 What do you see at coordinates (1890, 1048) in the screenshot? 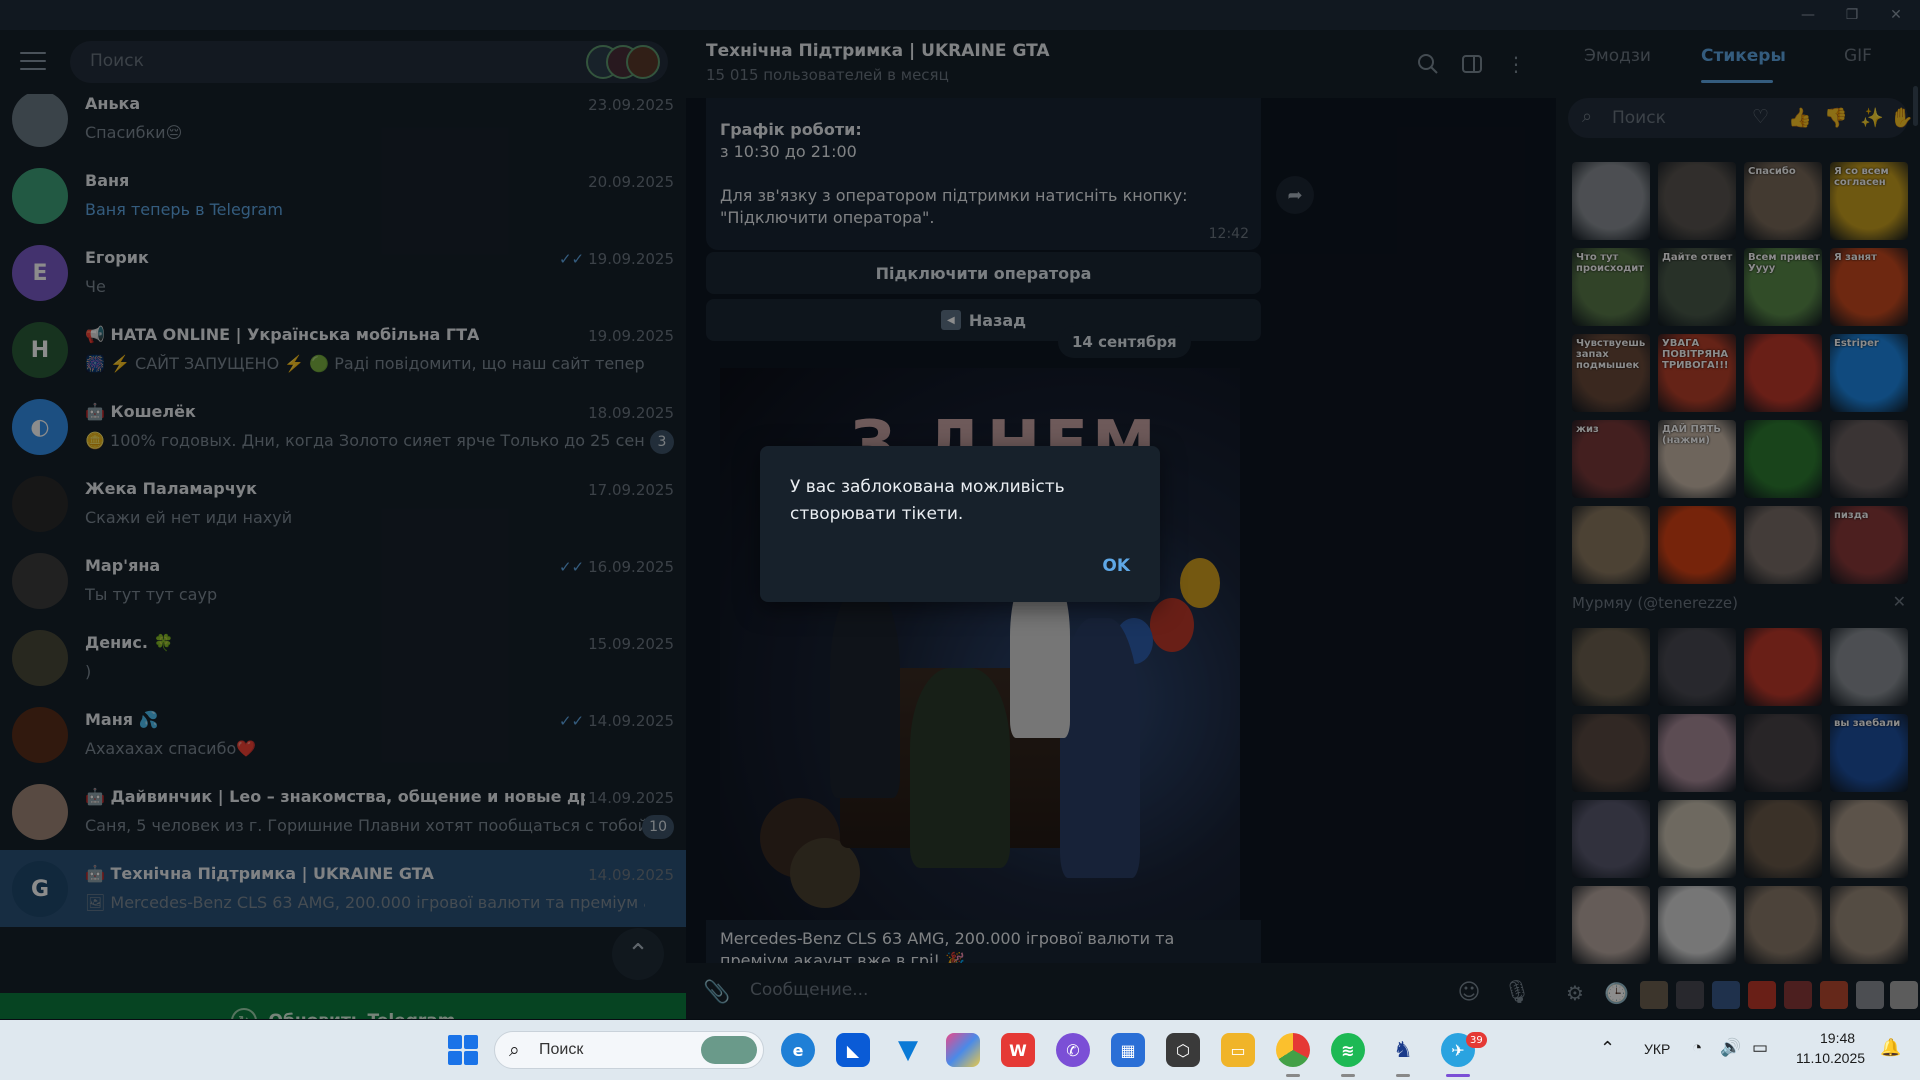
I see `notification-bell-icon: 🔔` at bounding box center [1890, 1048].